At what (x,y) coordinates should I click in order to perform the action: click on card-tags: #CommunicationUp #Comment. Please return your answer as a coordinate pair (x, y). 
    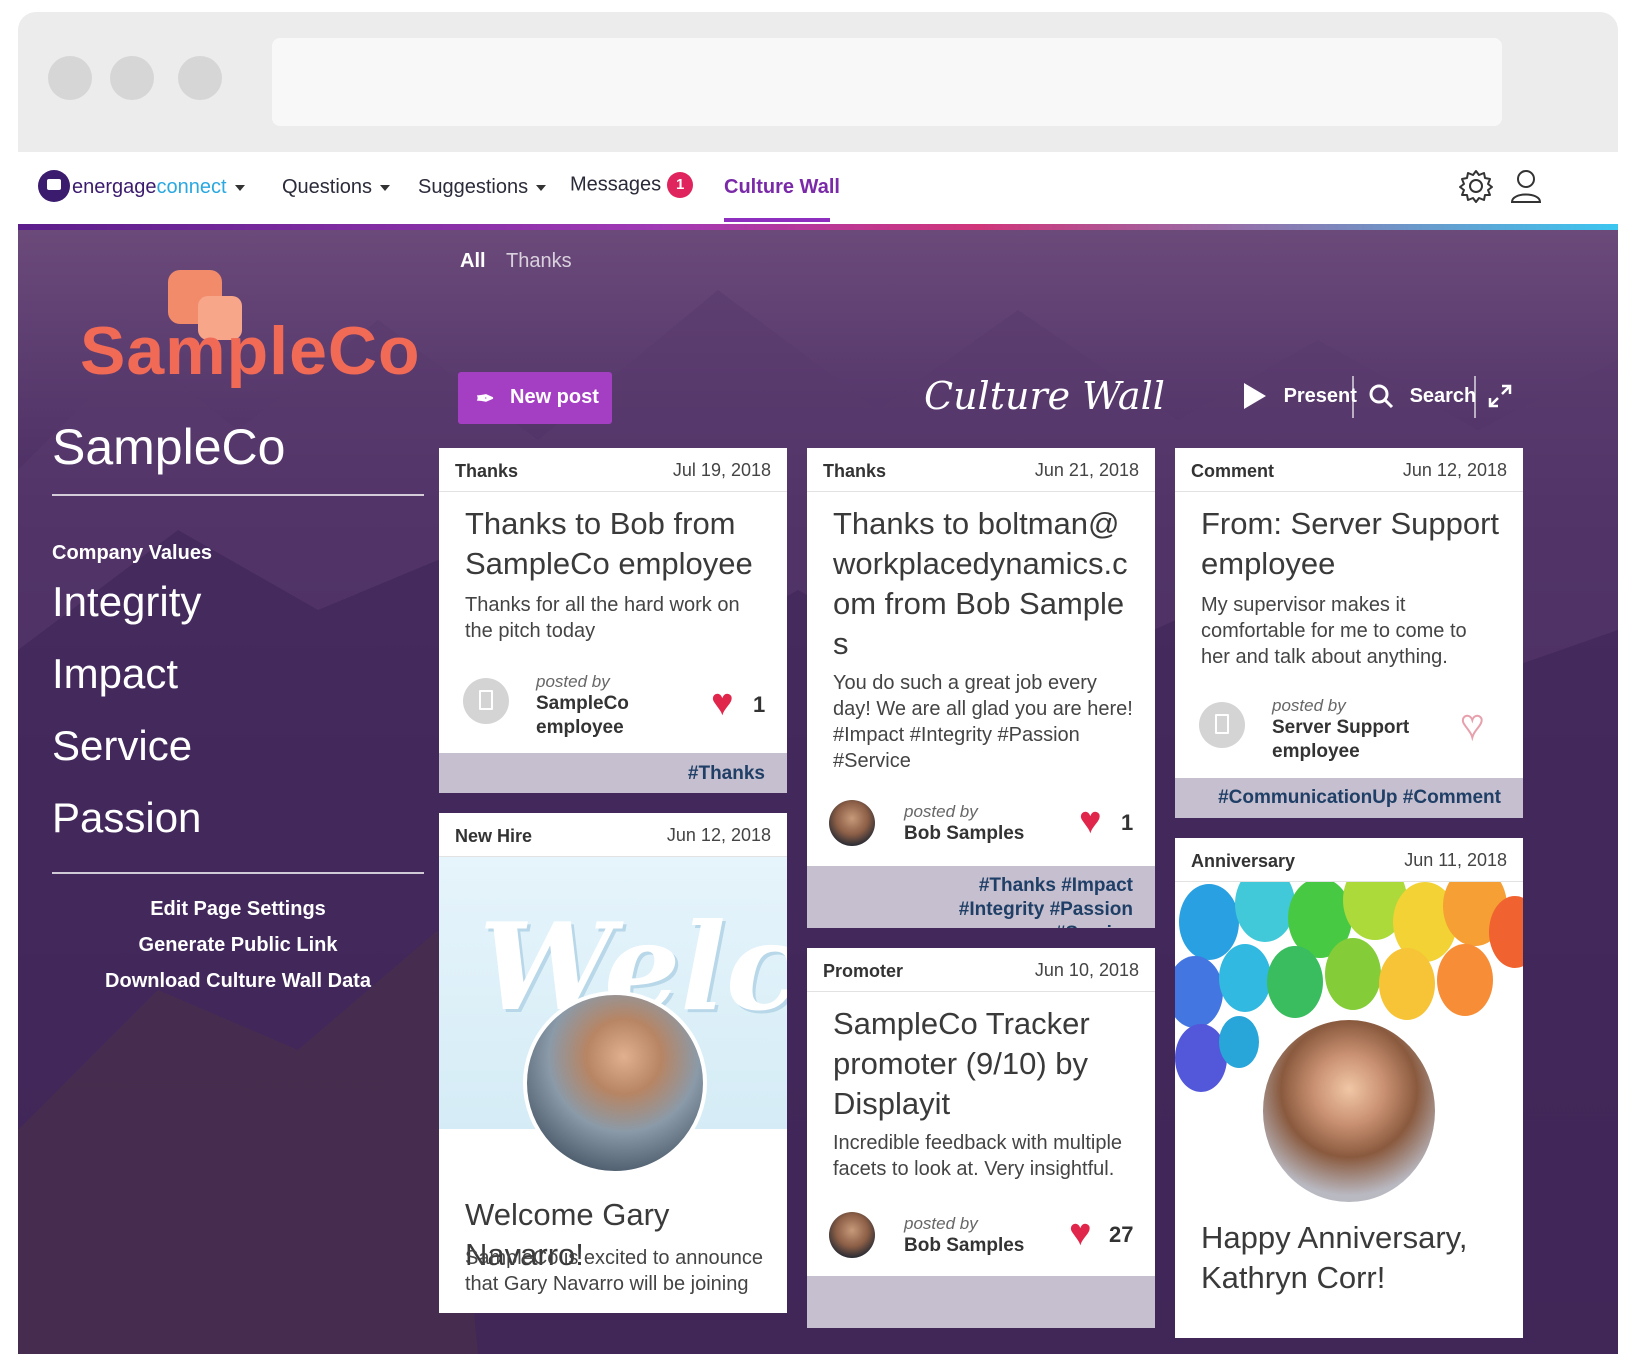
    Looking at the image, I should click on (1349, 798).